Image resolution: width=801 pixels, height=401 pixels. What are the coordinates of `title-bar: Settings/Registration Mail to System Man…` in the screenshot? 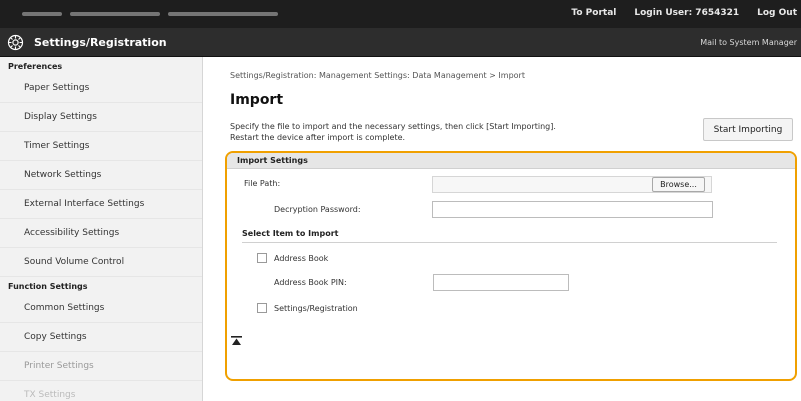 It's located at (400, 42).